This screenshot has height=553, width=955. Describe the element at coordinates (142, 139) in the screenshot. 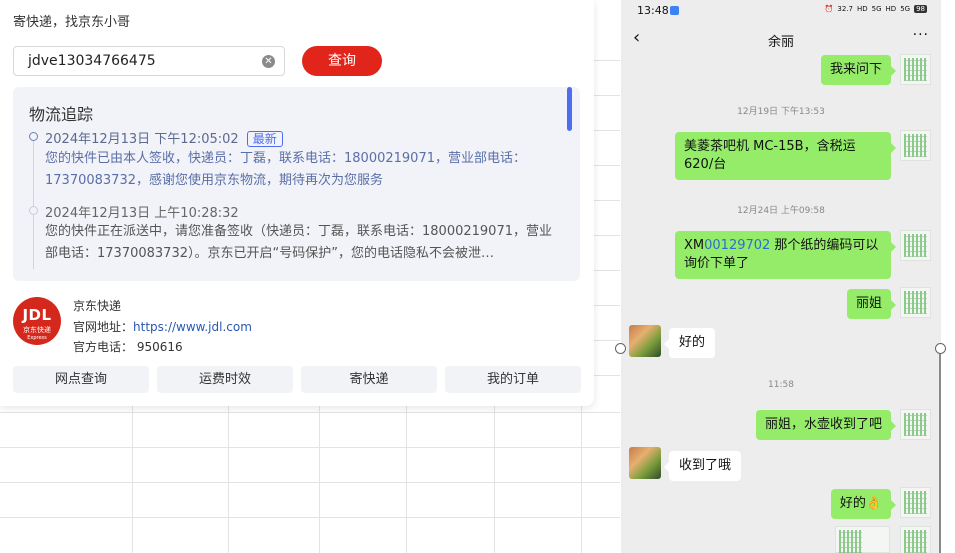

I see `event-time-text: 2024年12月13日 下午12:05:02` at that location.